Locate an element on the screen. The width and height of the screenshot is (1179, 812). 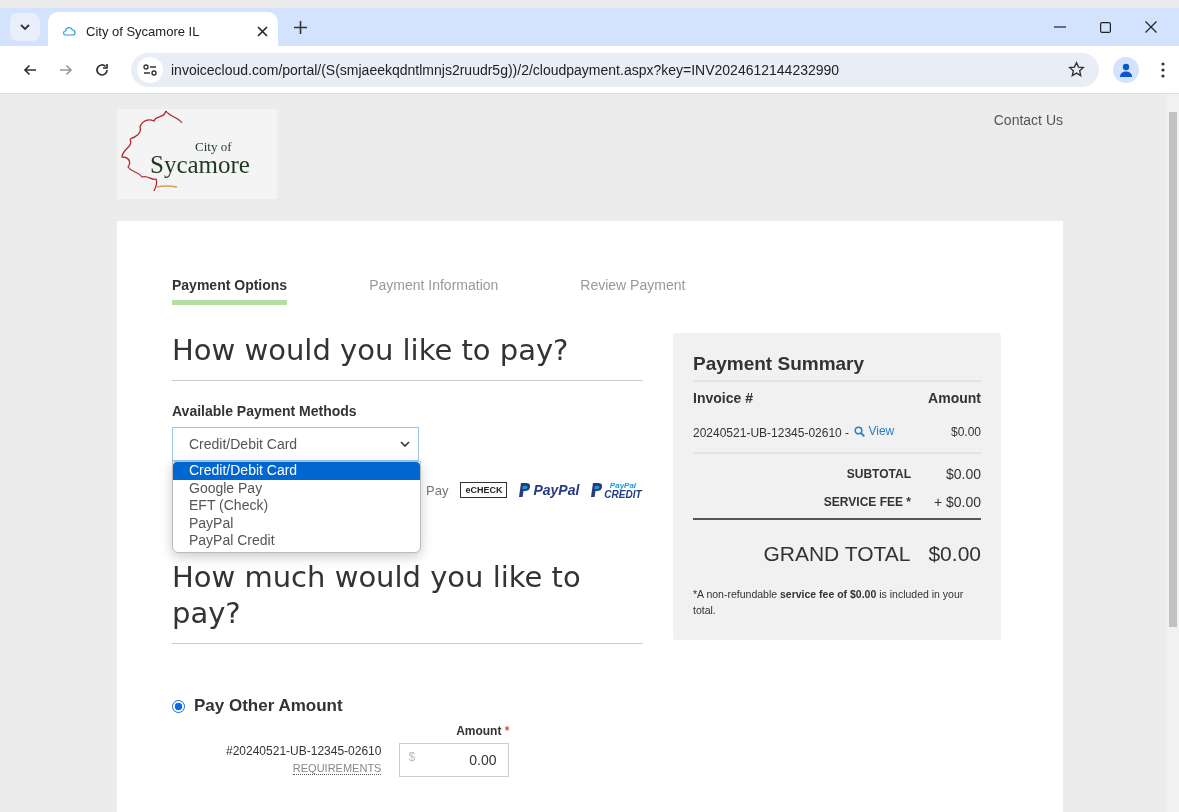
new-tab-icon is located at coordinates (300, 27).